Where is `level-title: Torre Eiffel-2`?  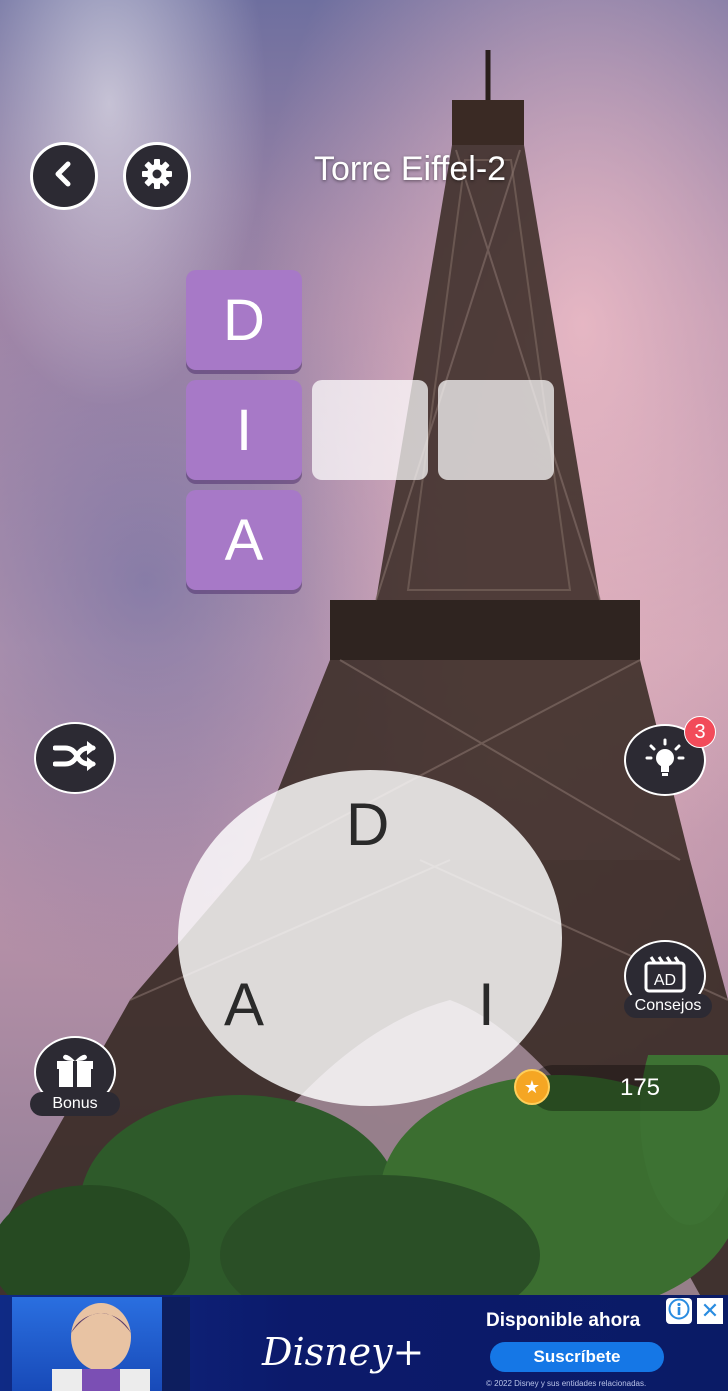 level-title: Torre Eiffel-2 is located at coordinates (410, 169).